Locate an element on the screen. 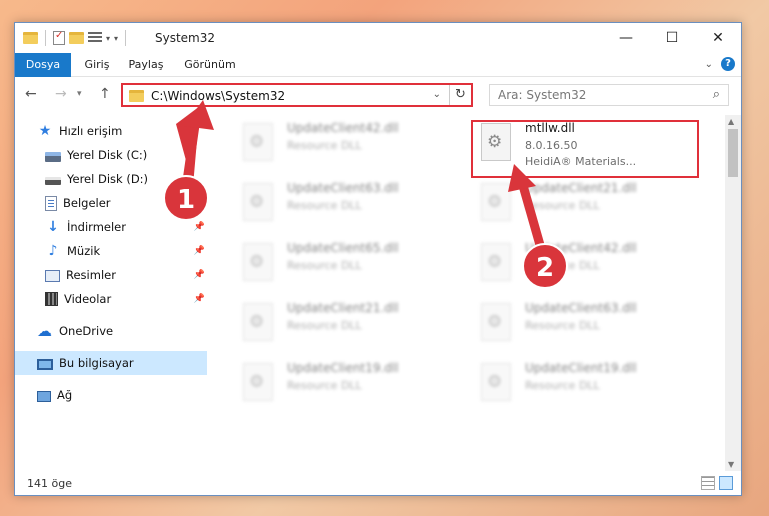 The width and height of the screenshot is (769, 516). maximize-button: ☐ is located at coordinates (672, 38).